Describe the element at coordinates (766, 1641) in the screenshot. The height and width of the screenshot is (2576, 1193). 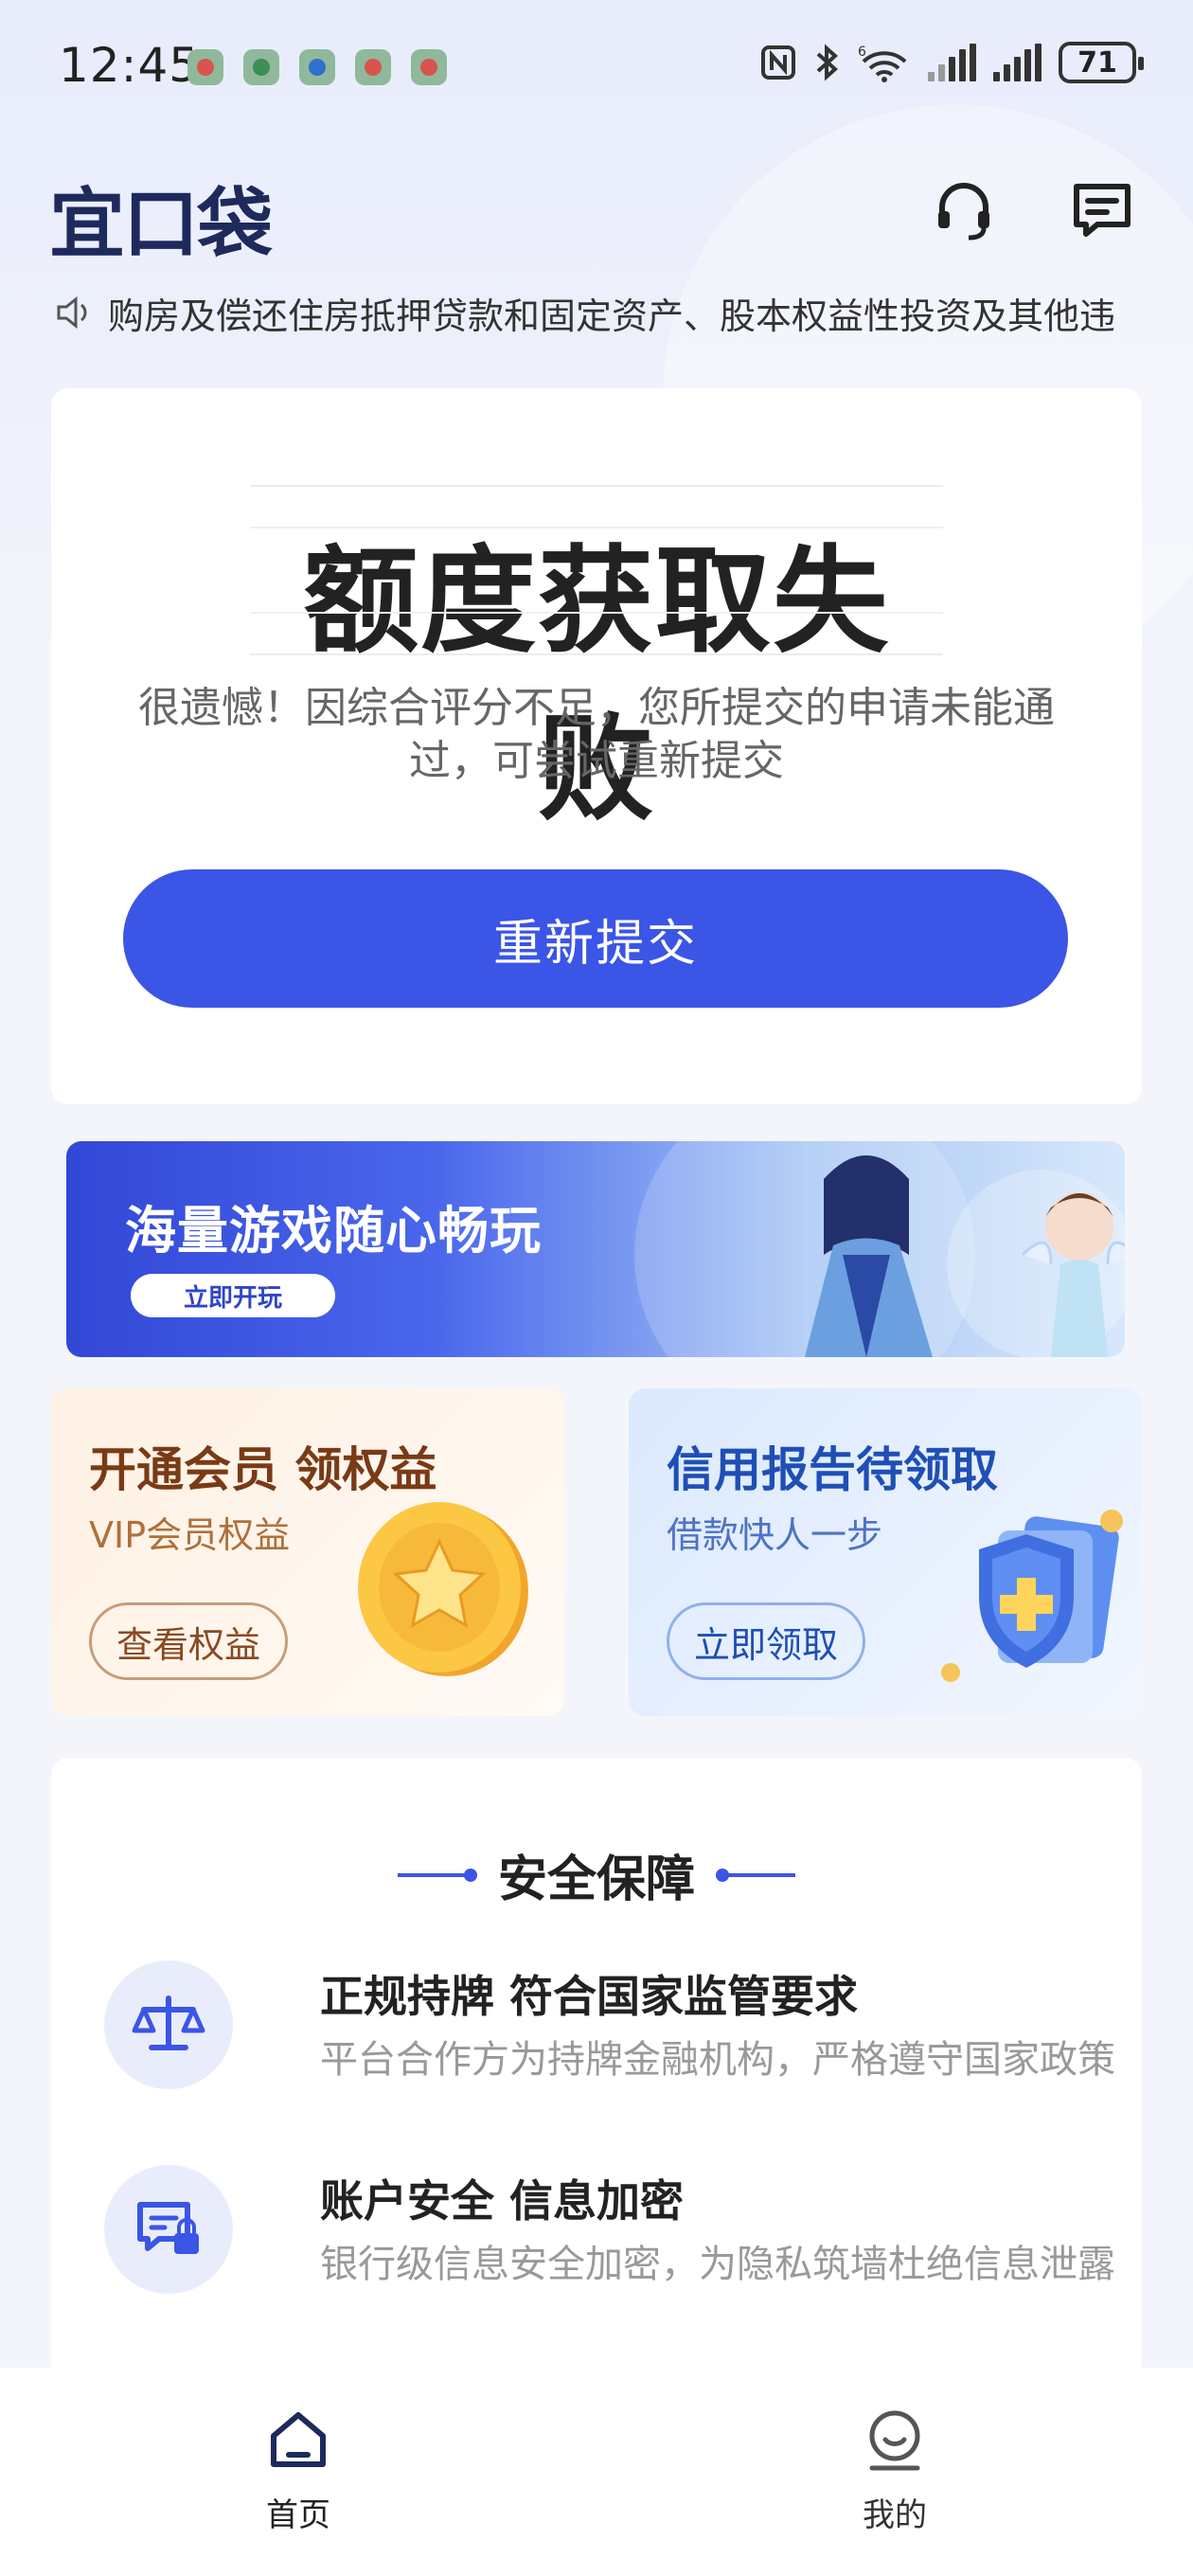
I see `claim-now-button: 立即领取` at that location.